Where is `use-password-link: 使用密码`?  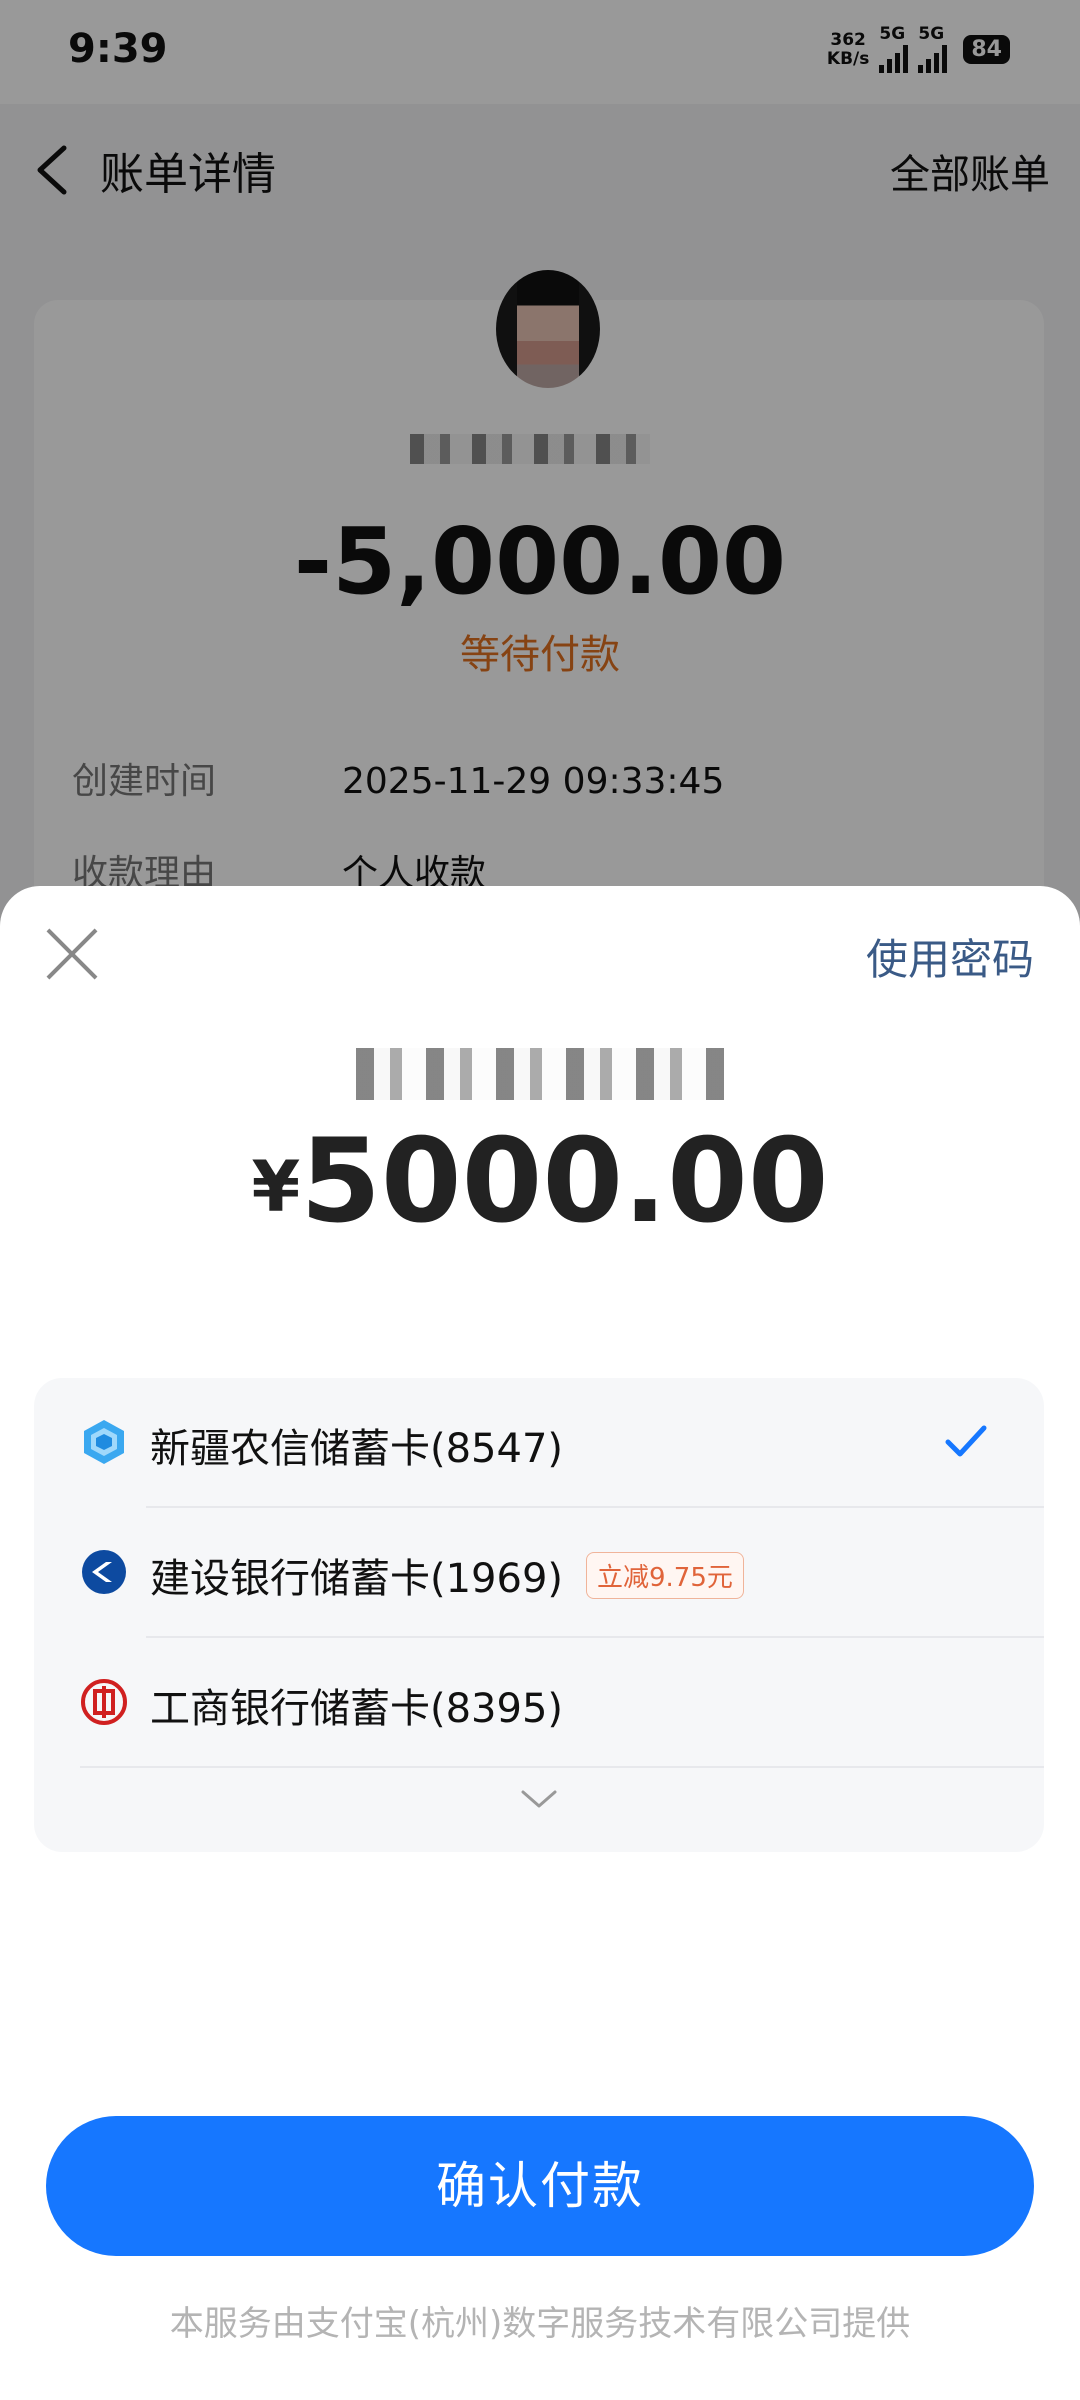 use-password-link: 使用密码 is located at coordinates (950, 956).